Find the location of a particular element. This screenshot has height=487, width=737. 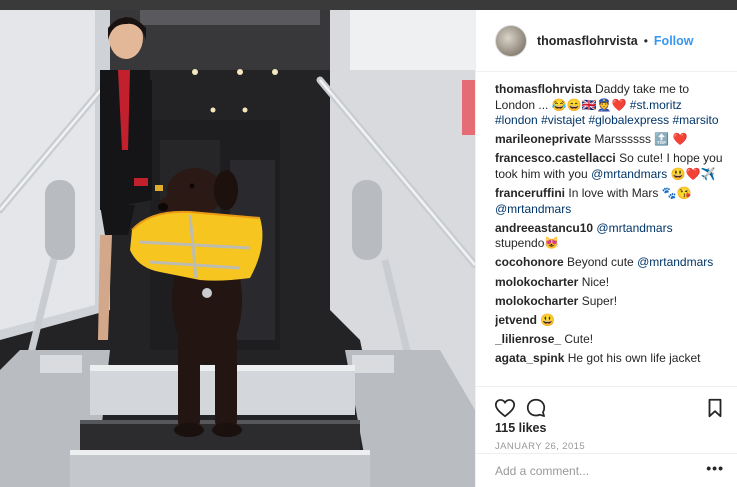

comment-item: molokocharter Super! is located at coordinates (610, 302).